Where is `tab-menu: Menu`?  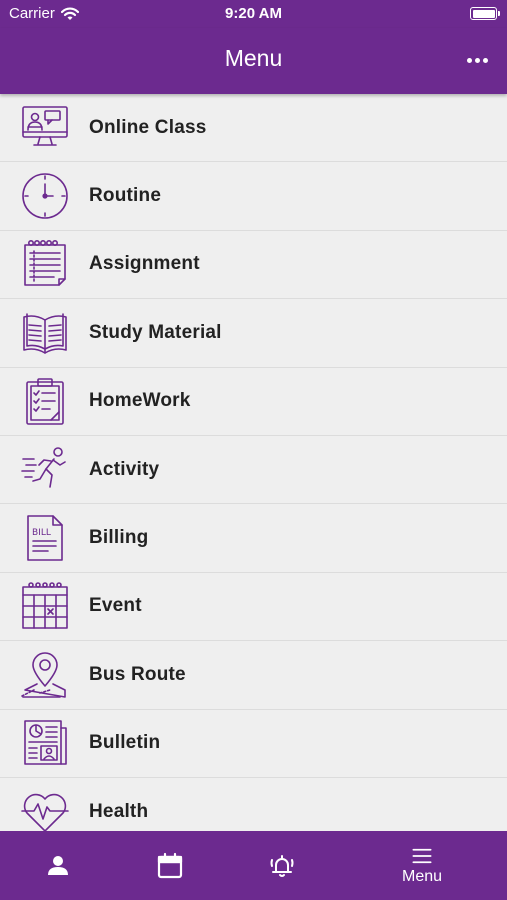 tab-menu: Menu is located at coordinates (422, 865).